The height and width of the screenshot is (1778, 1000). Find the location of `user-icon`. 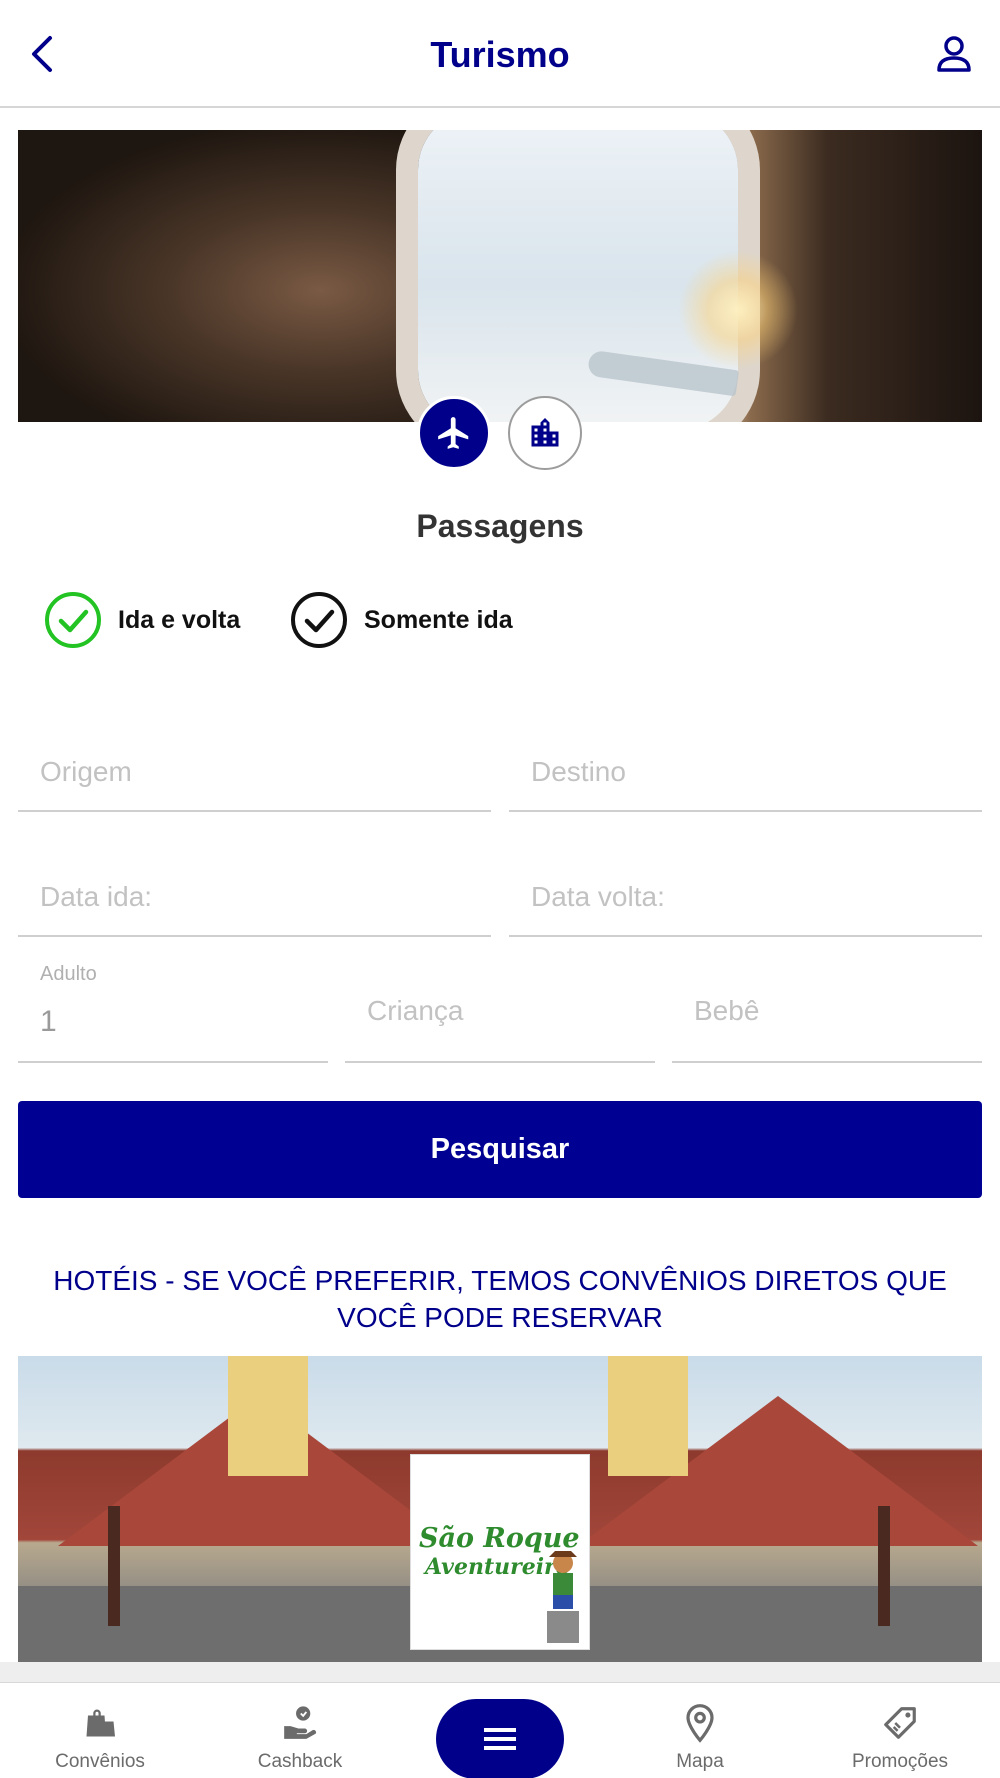

user-icon is located at coordinates (954, 54).